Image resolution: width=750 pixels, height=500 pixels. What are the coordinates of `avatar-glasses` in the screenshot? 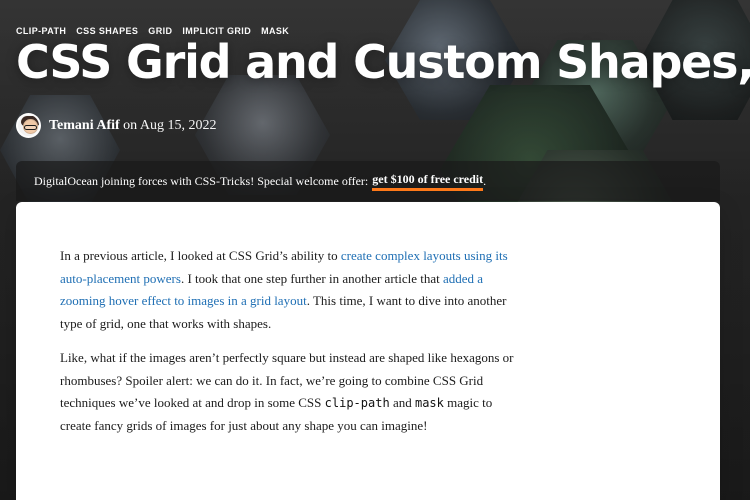 It's located at (30, 127).